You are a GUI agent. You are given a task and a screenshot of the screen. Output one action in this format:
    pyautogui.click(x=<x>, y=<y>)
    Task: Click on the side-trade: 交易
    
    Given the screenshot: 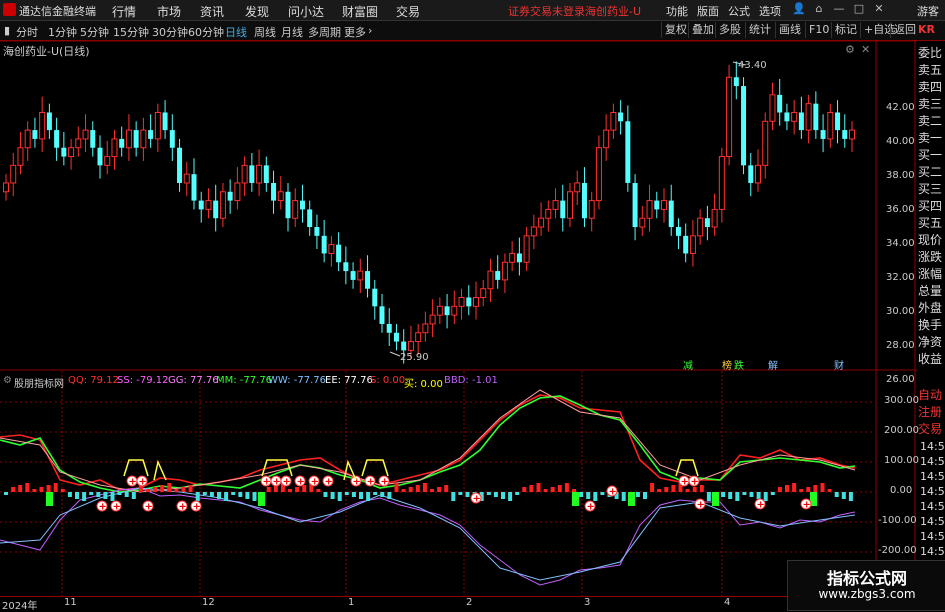 What is the action you would take?
    pyautogui.click(x=931, y=428)
    